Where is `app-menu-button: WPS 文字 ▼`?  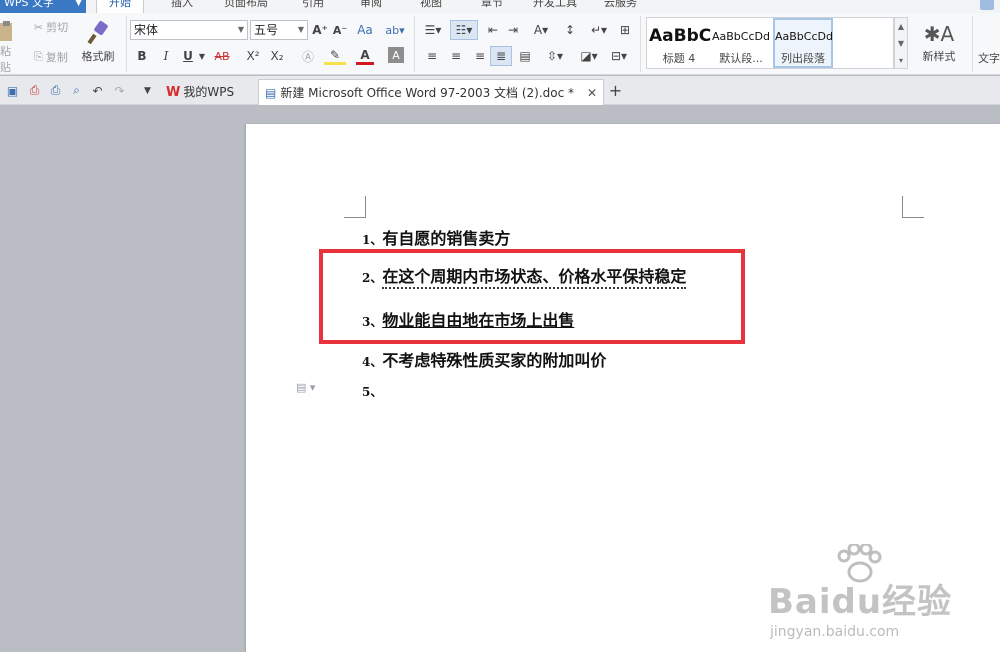 app-menu-button: WPS 文字 ▼ is located at coordinates (43, 6).